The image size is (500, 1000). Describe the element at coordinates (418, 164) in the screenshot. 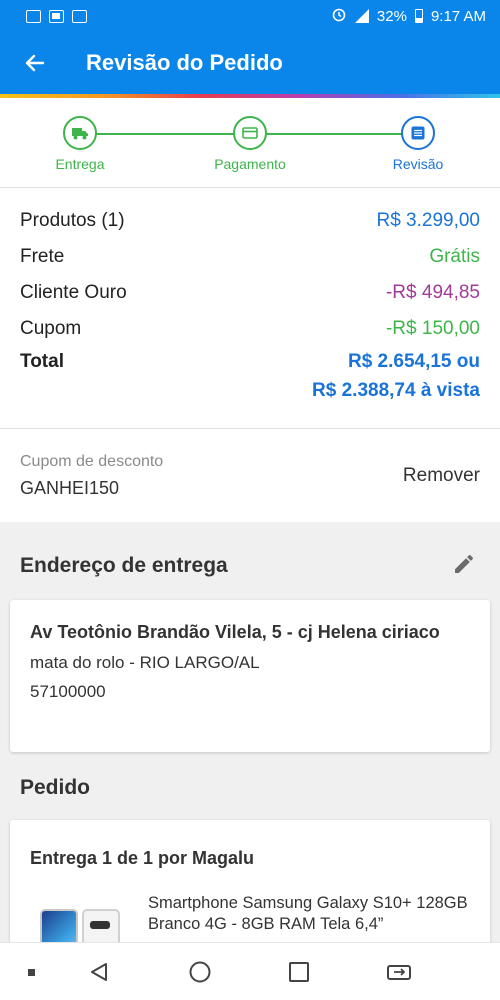

I see `step-label: Revisão` at that location.